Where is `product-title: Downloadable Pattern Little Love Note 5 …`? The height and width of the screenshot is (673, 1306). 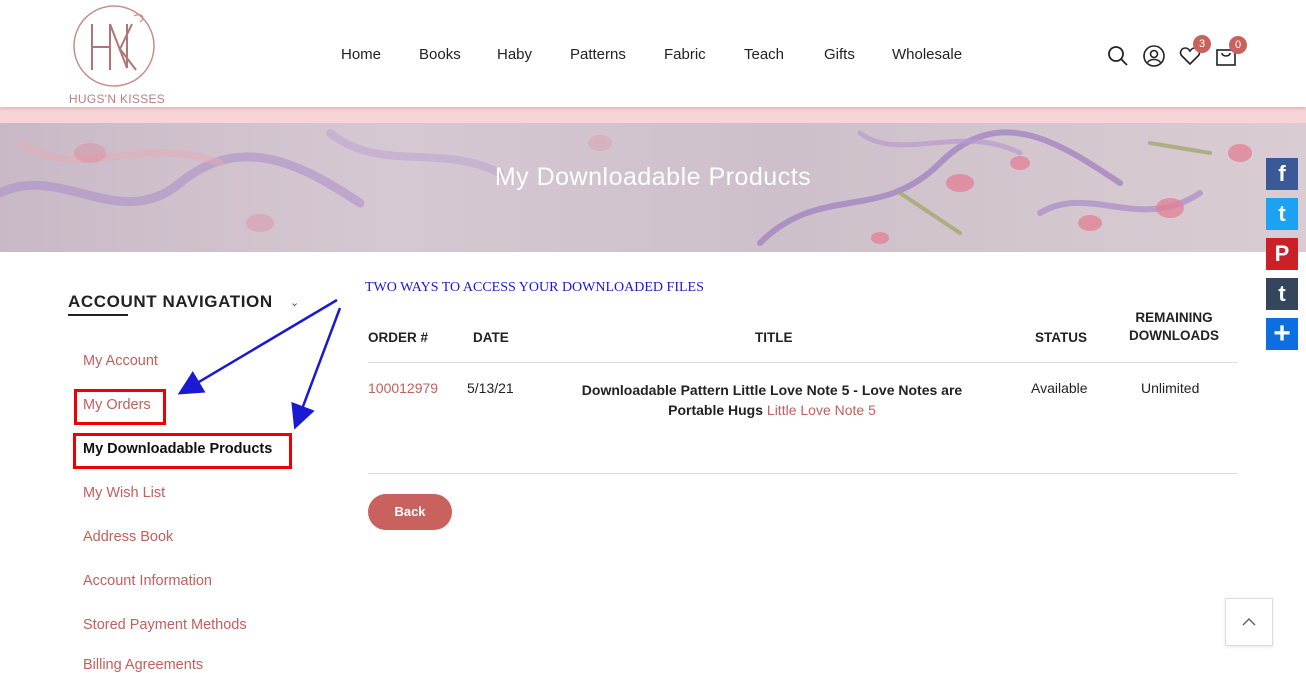
product-title: Downloadable Pattern Little Love Note 5 … is located at coordinates (772, 400).